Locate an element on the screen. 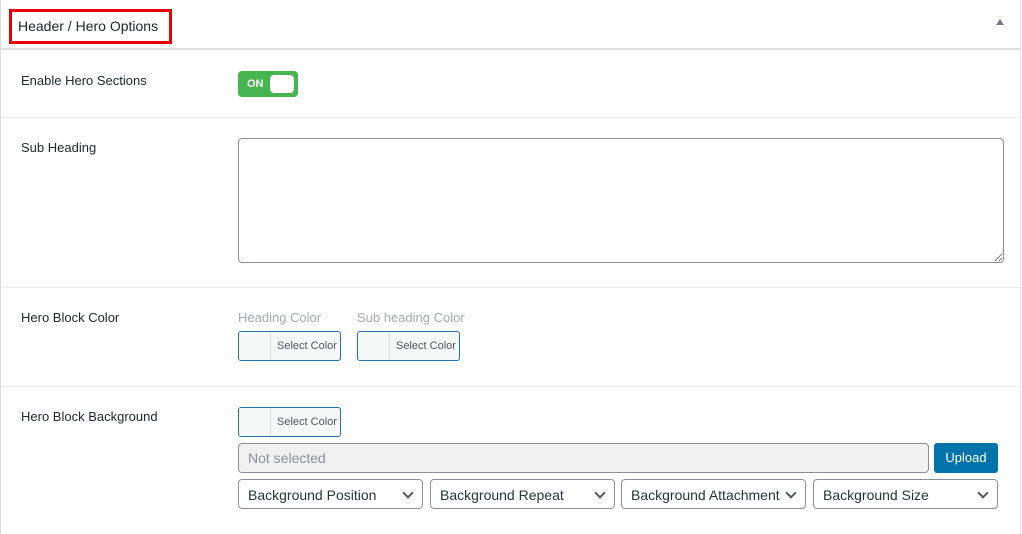 The image size is (1022, 534). background-repeat-select: Background Repeat is located at coordinates (522, 494).